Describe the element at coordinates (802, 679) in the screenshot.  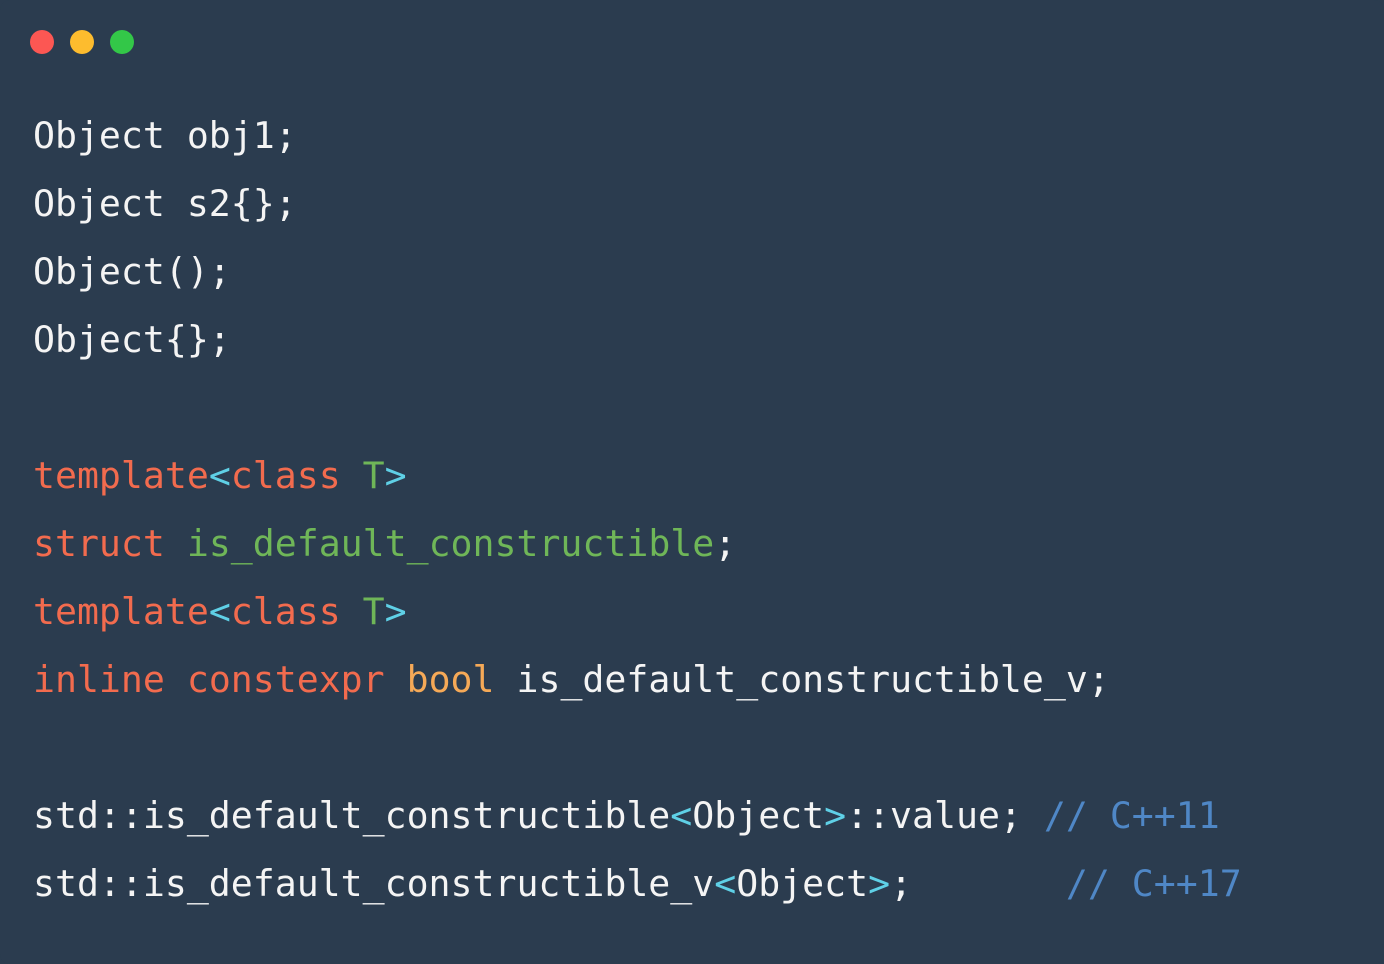
I see `code-token-plain: is_default_constructible_v;` at that location.